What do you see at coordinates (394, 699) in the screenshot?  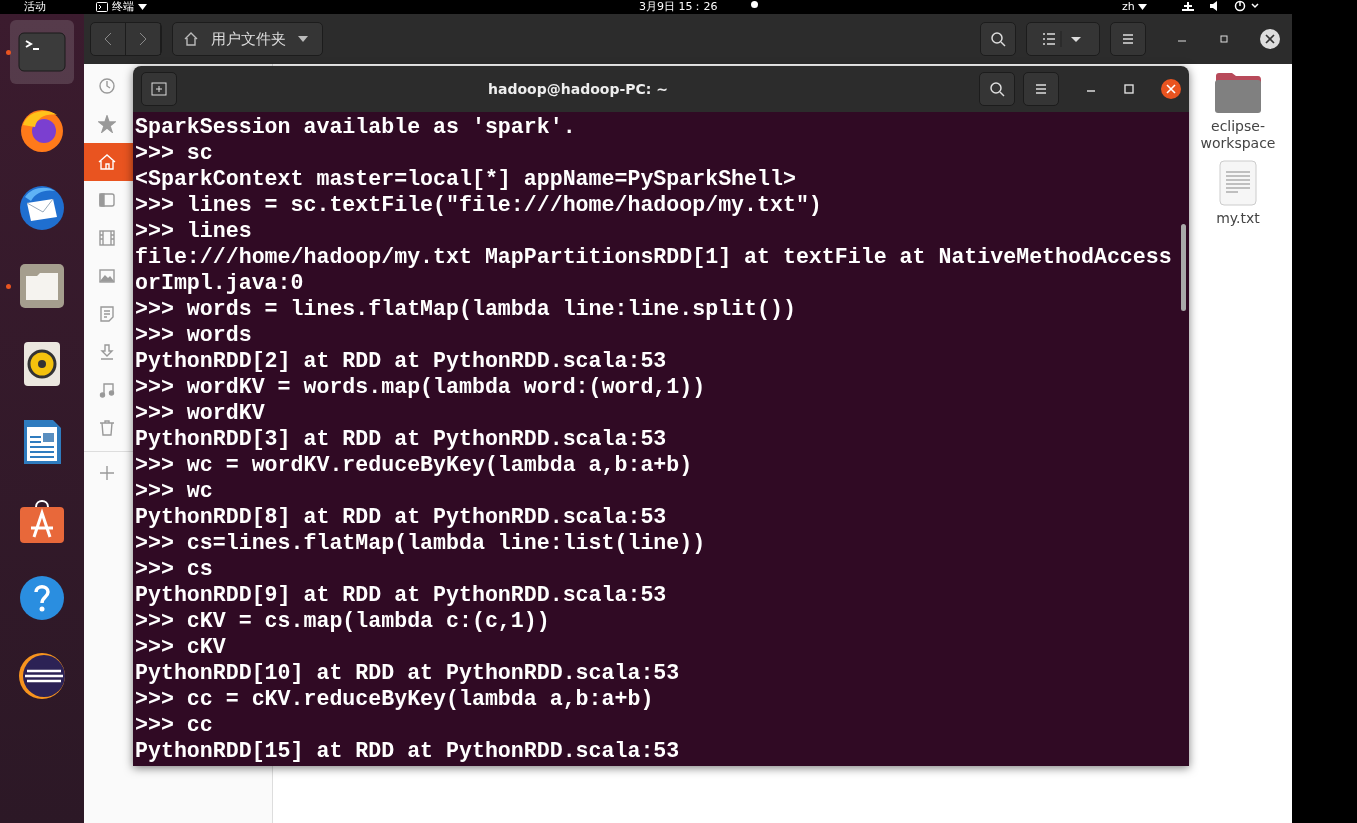 I see `terminal-line: >>> cc = cKV.reduceByKey(lambda a,b:a+b)` at bounding box center [394, 699].